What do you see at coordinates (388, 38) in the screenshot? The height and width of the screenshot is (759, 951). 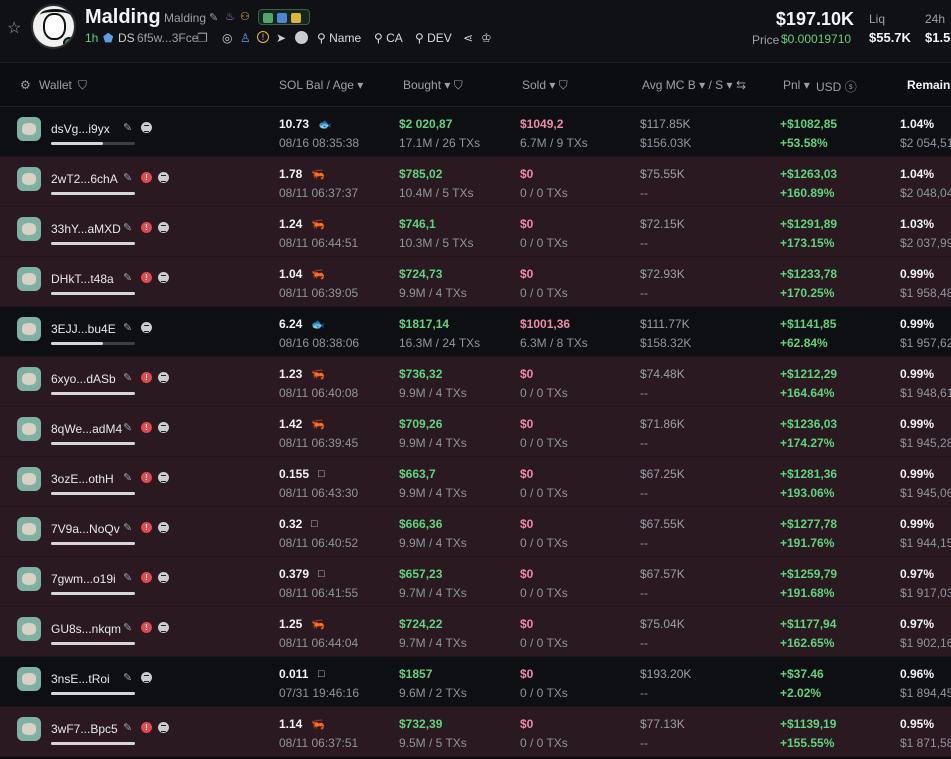 I see `search-ca-link: ⚲ CA` at bounding box center [388, 38].